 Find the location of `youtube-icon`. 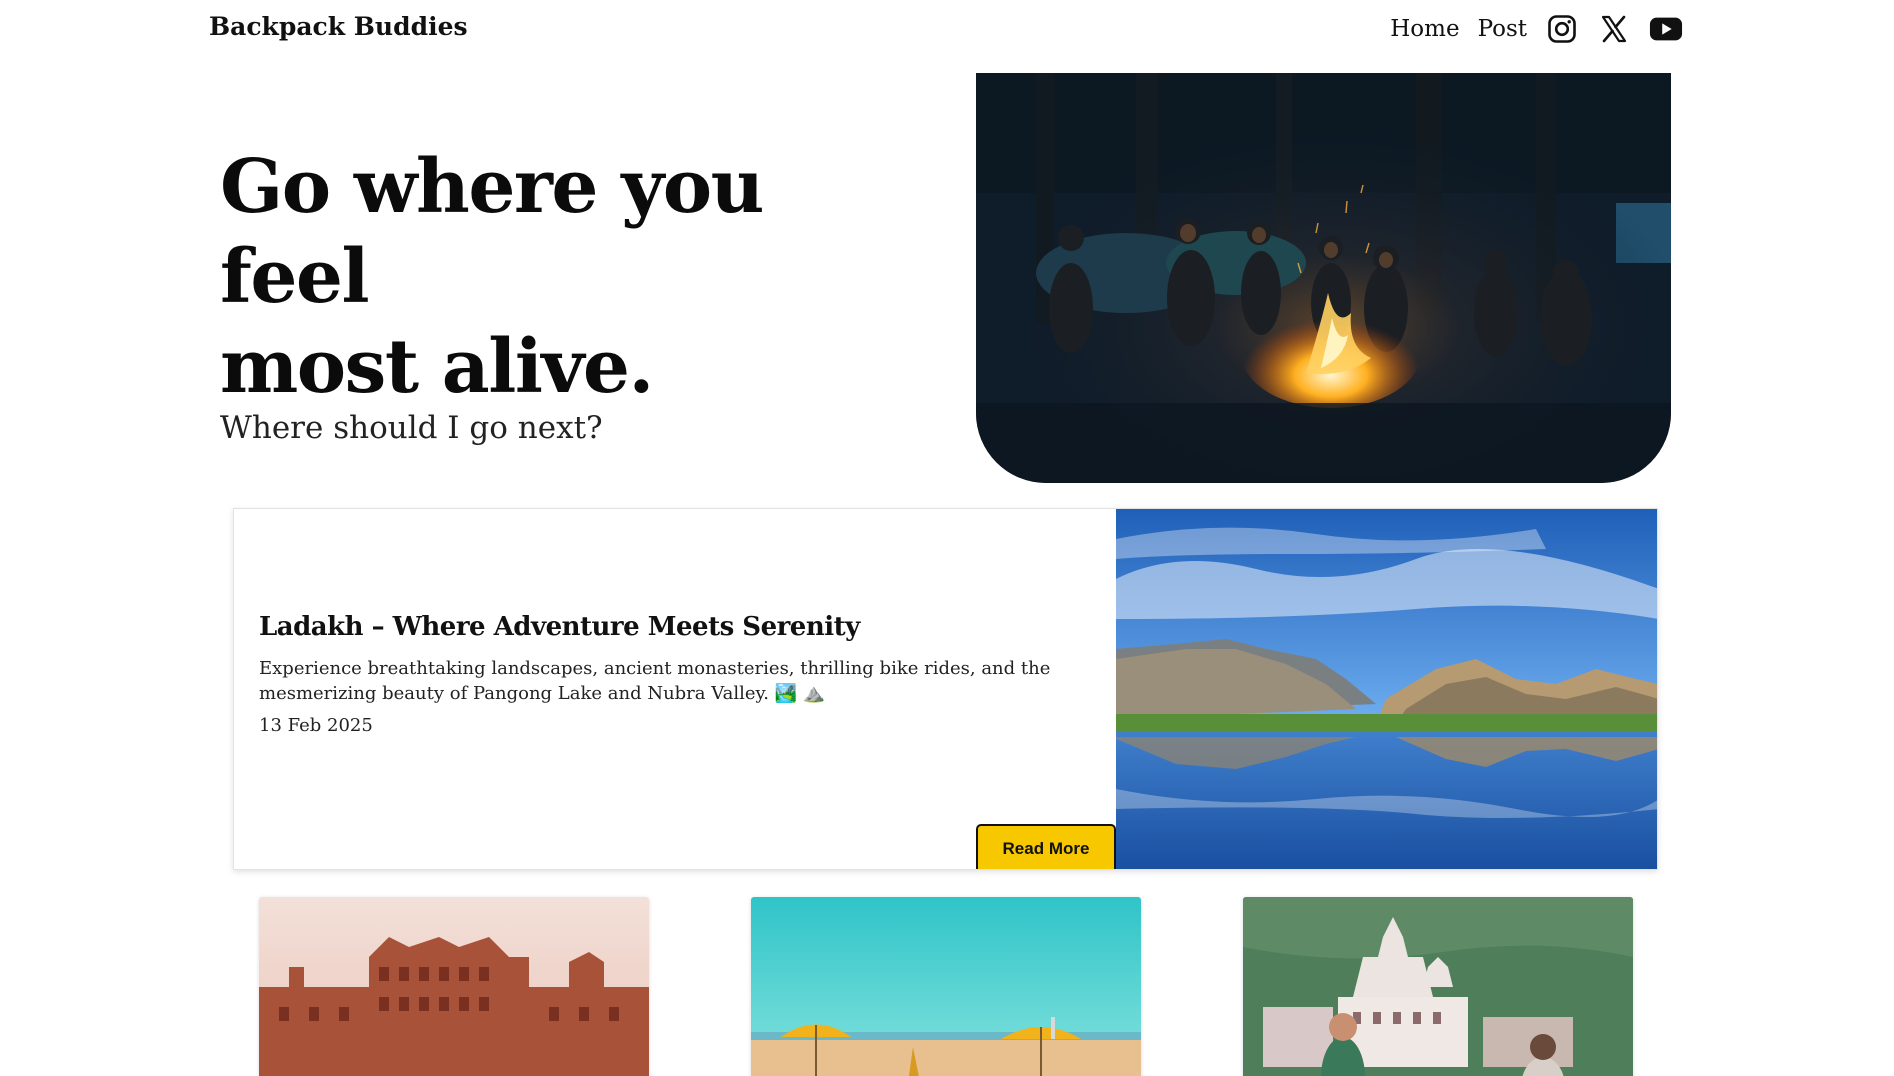

youtube-icon is located at coordinates (1666, 29).